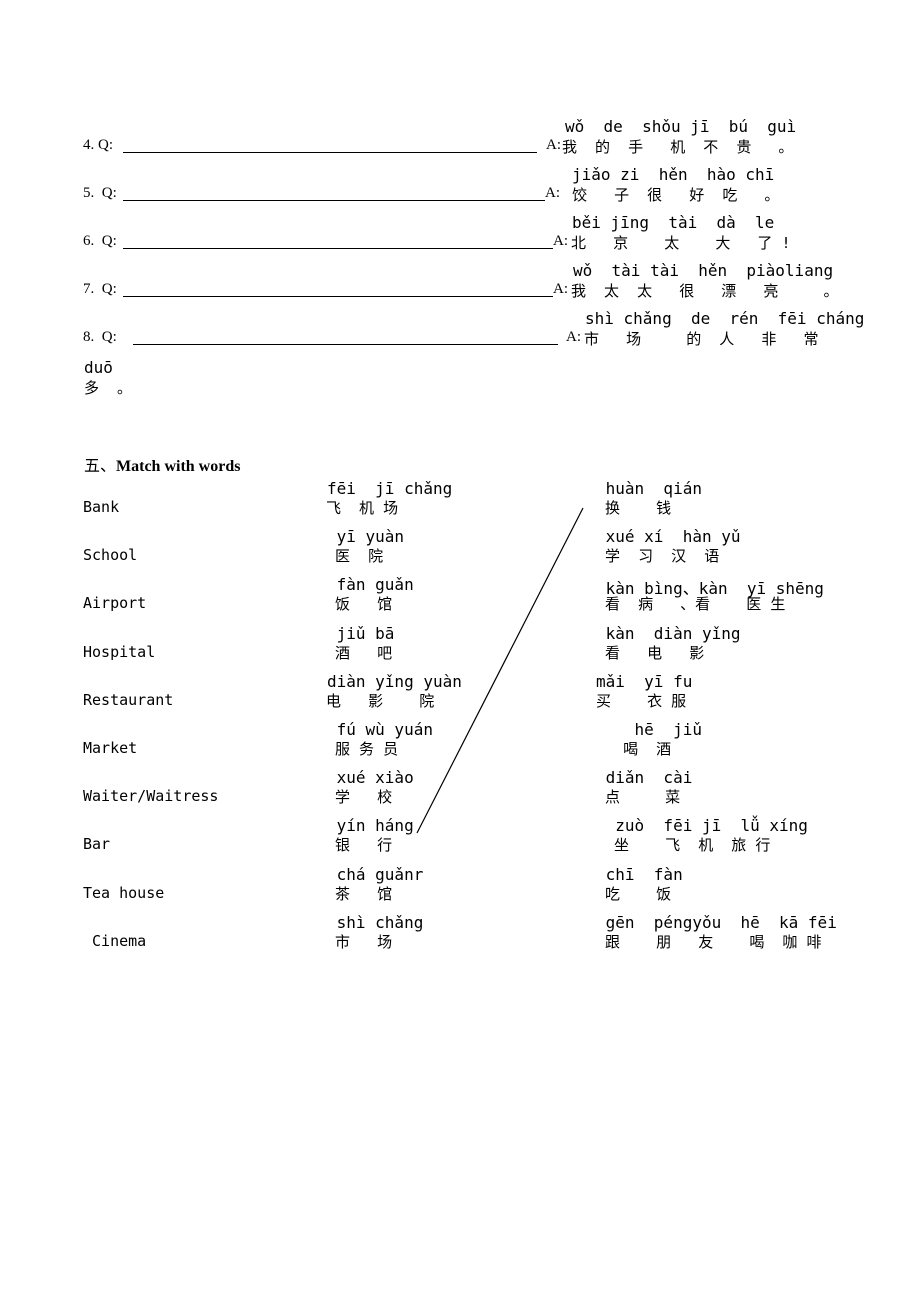 Image resolution: width=920 pixels, height=1302 pixels. Describe the element at coordinates (702, 825) in the screenshot. I see `activity-pinyin: zuò fēi jī lǚ xíng` at that location.